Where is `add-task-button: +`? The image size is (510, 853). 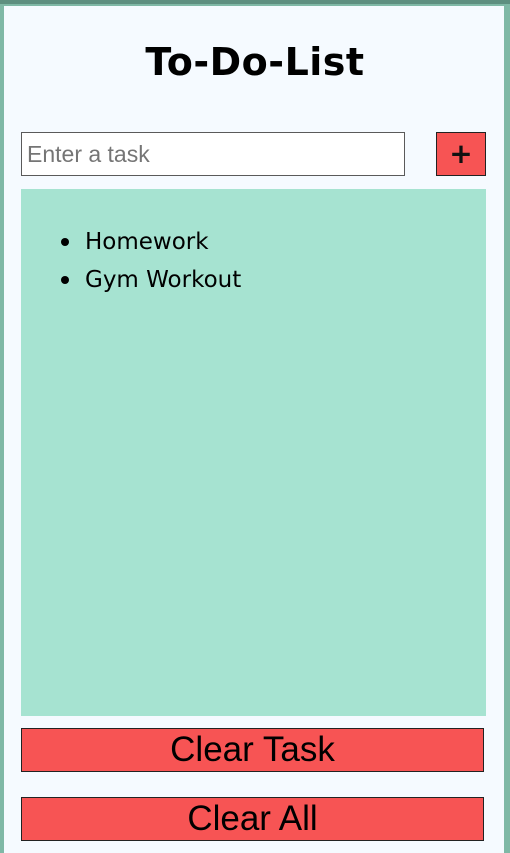 add-task-button: + is located at coordinates (461, 154).